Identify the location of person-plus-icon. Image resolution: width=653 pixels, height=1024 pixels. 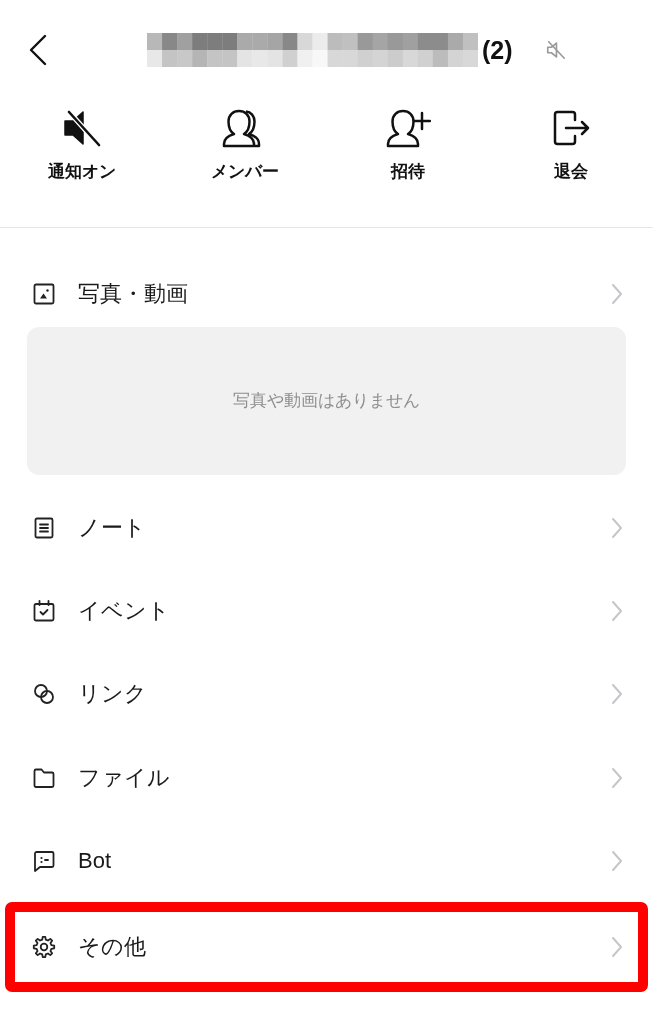
(408, 128).